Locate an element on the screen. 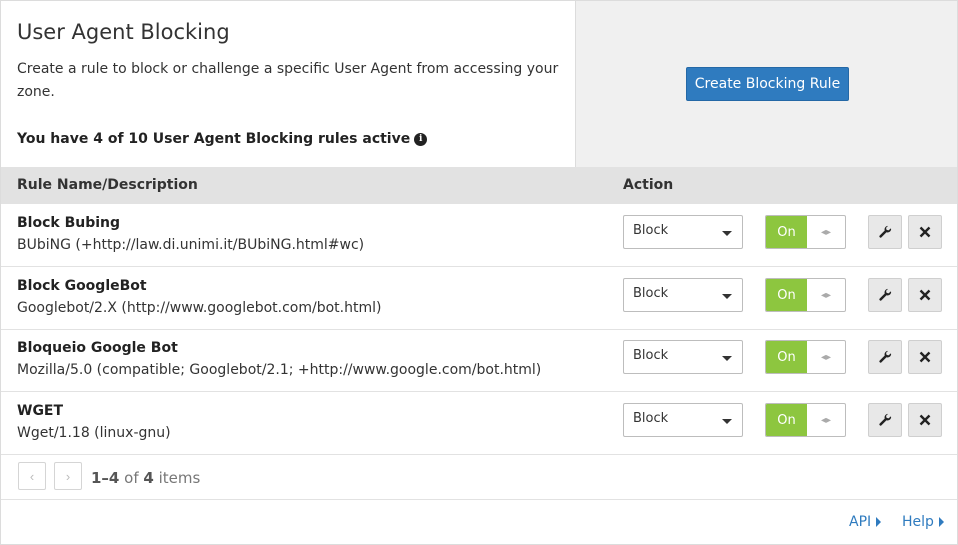  next-page-button: › is located at coordinates (68, 476).